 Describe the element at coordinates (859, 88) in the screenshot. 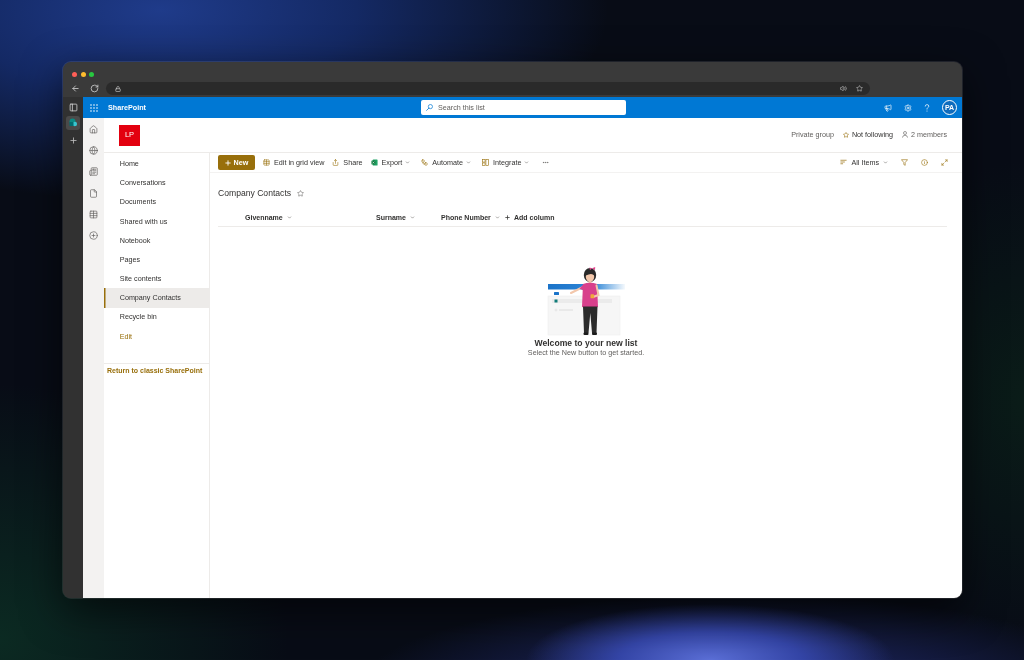

I see `bookmark-star-icon` at that location.